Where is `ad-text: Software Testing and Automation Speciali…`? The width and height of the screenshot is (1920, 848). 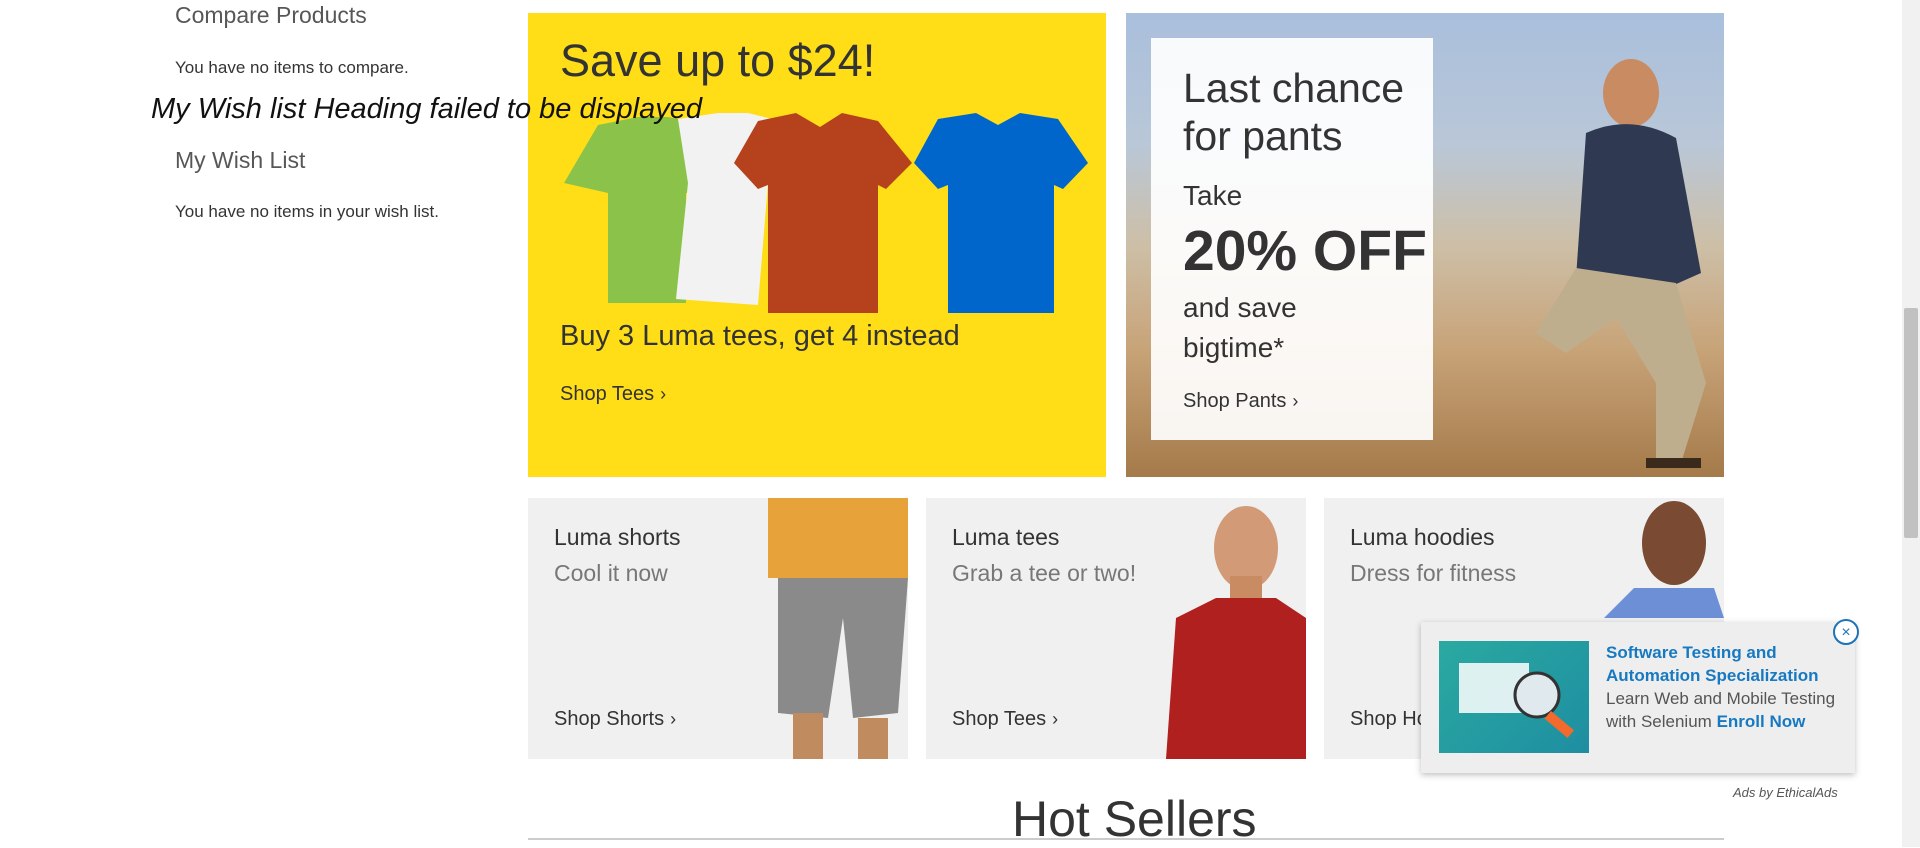 ad-text: Software Testing and Automation Speciali… is located at coordinates (1726, 687).